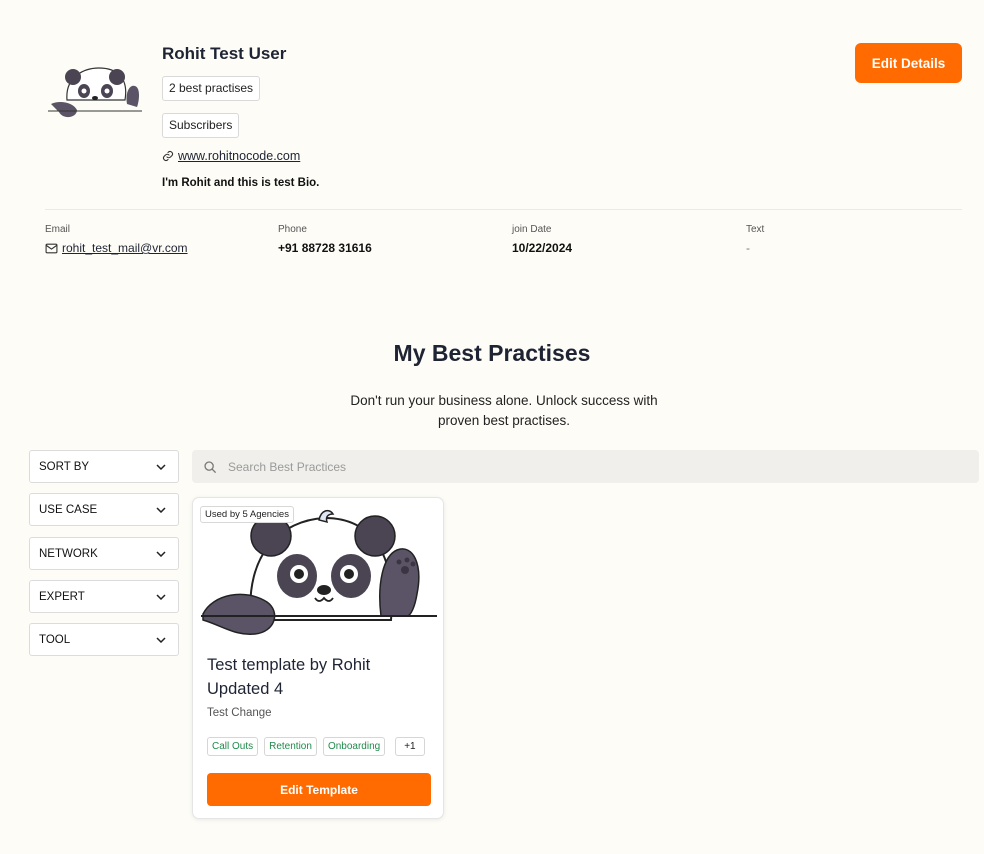  What do you see at coordinates (210, 466) in the screenshot?
I see `search-icon` at bounding box center [210, 466].